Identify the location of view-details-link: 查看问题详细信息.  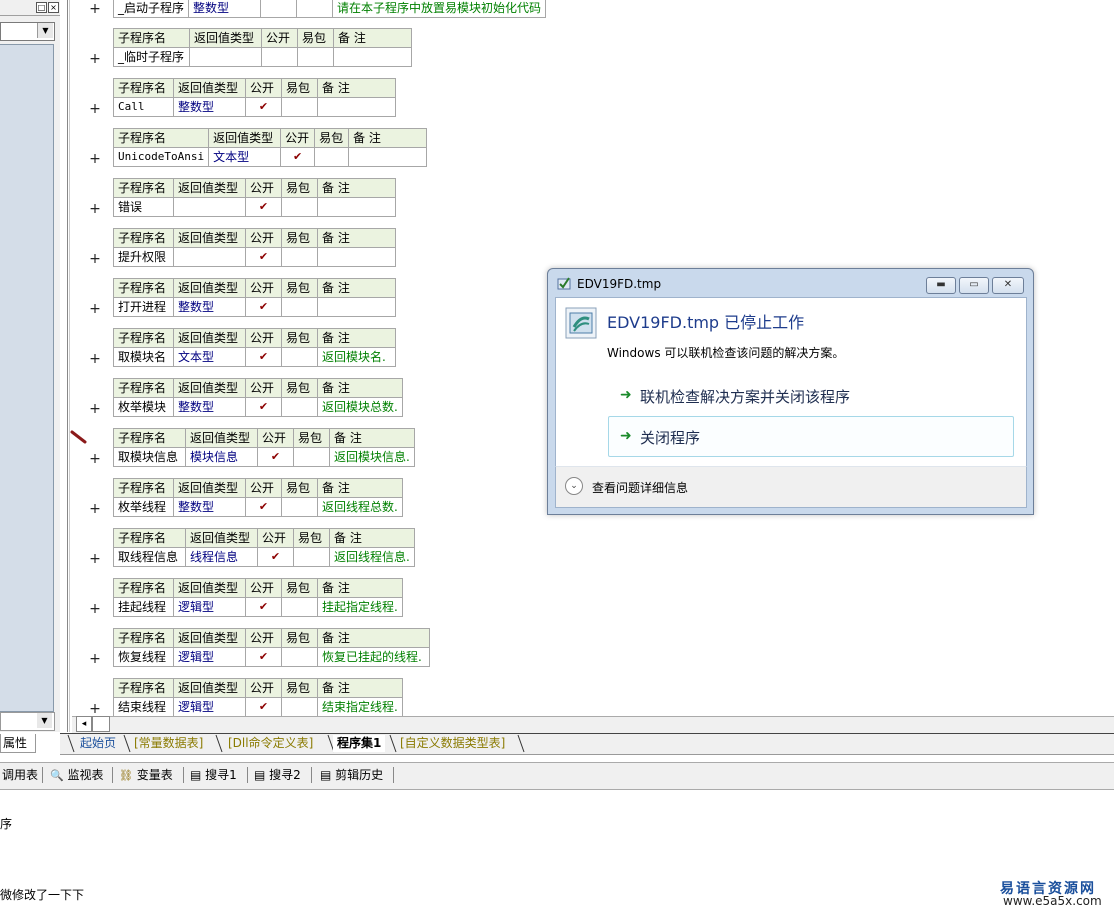
(640, 487).